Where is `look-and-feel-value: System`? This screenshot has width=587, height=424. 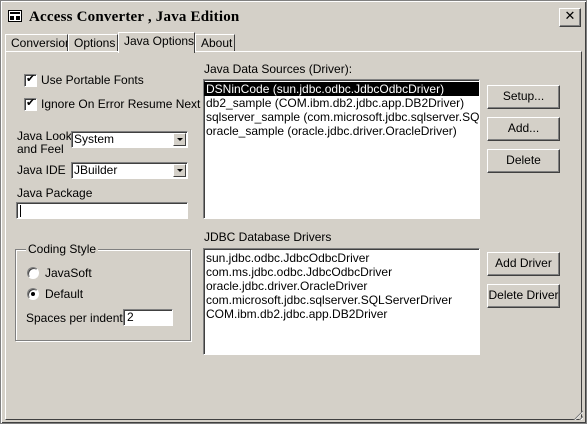
look-and-feel-value: System is located at coordinates (94, 139).